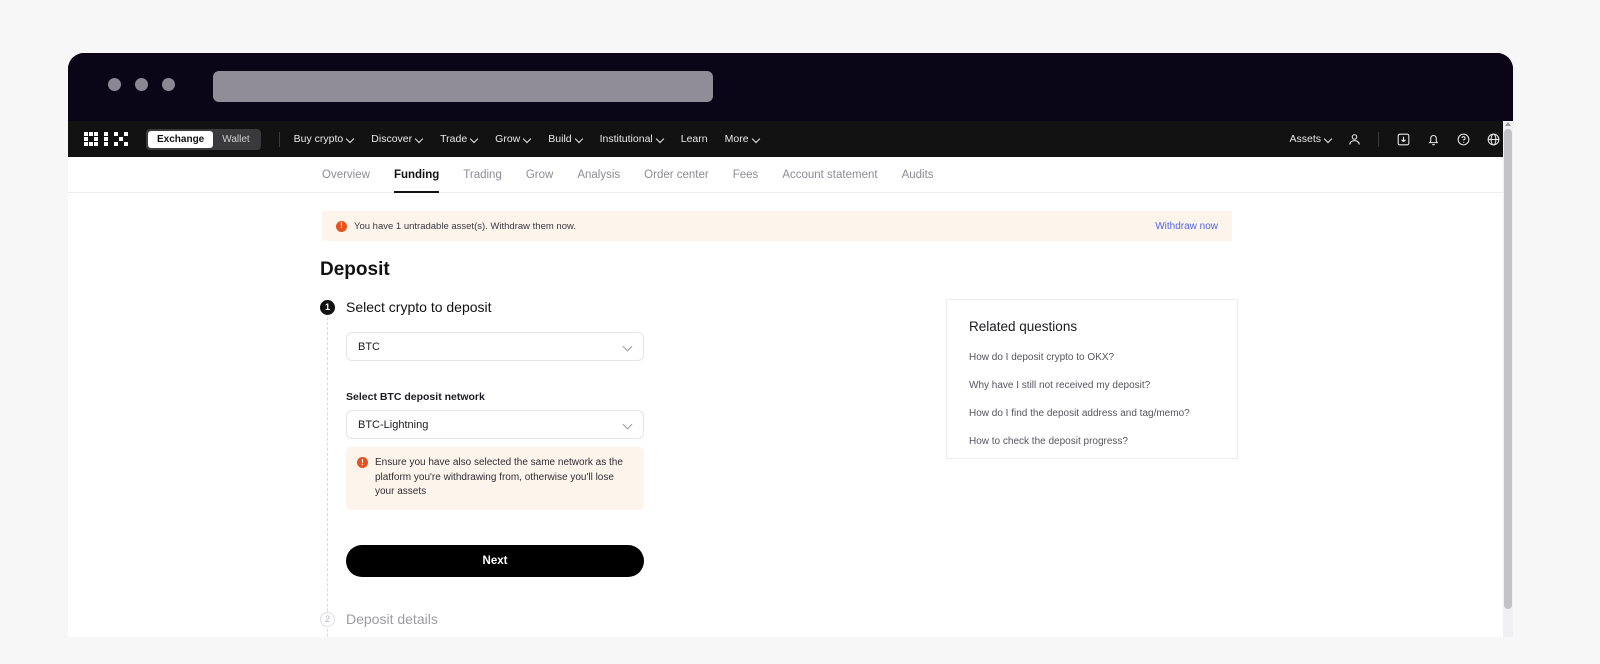 The width and height of the screenshot is (1600, 664). Describe the element at coordinates (327, 619) in the screenshot. I see `step-2-badge: 2` at that location.